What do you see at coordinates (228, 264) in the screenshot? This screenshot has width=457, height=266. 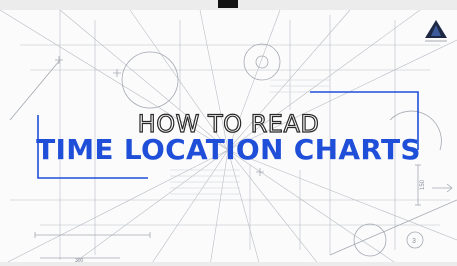 I see `bottom-strip` at bounding box center [228, 264].